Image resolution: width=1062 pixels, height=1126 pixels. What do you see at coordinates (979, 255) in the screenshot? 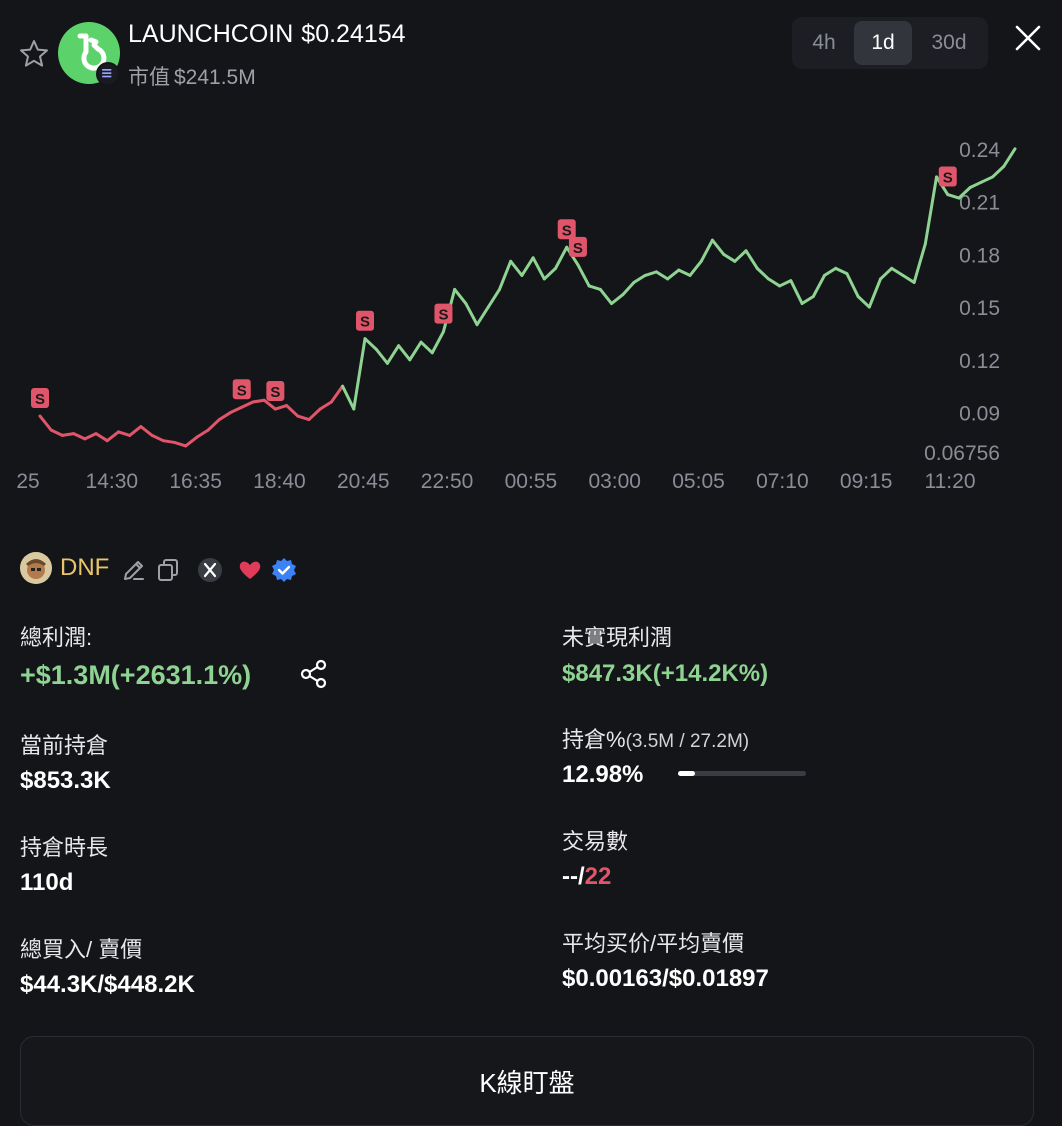
I see `y-tick-label: 0.18` at bounding box center [979, 255].